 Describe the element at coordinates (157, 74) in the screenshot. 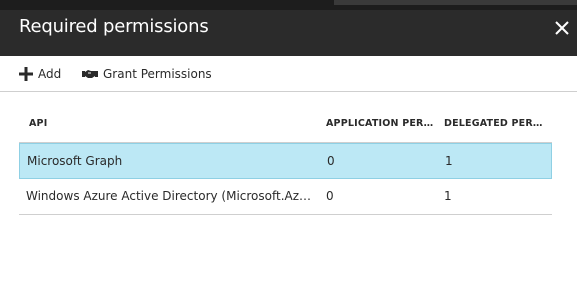

I see `grant-permissions-label: Grant Permissions` at that location.